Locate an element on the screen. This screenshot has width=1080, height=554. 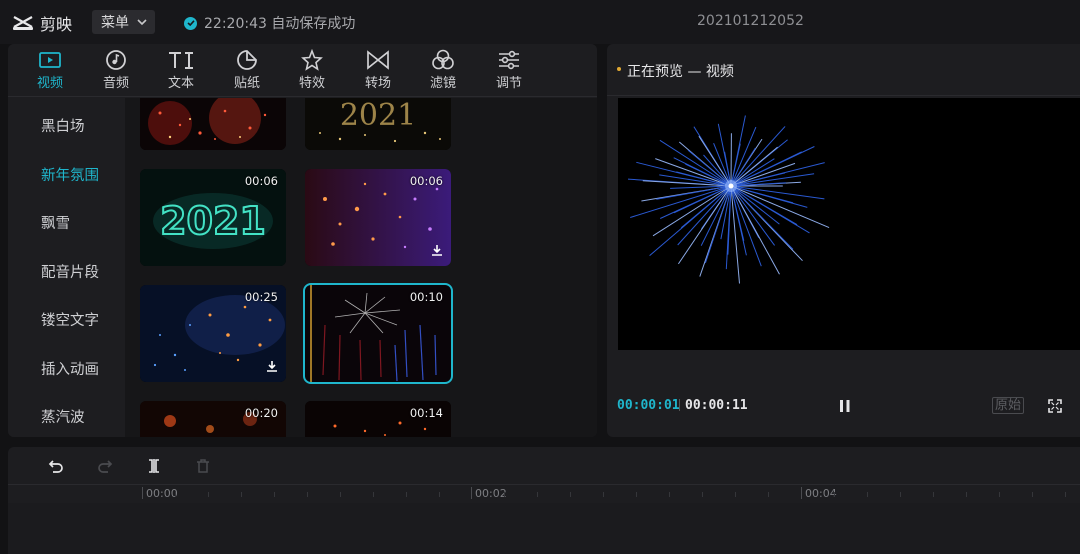
tab-transition: 转场 is located at coordinates (378, 71).